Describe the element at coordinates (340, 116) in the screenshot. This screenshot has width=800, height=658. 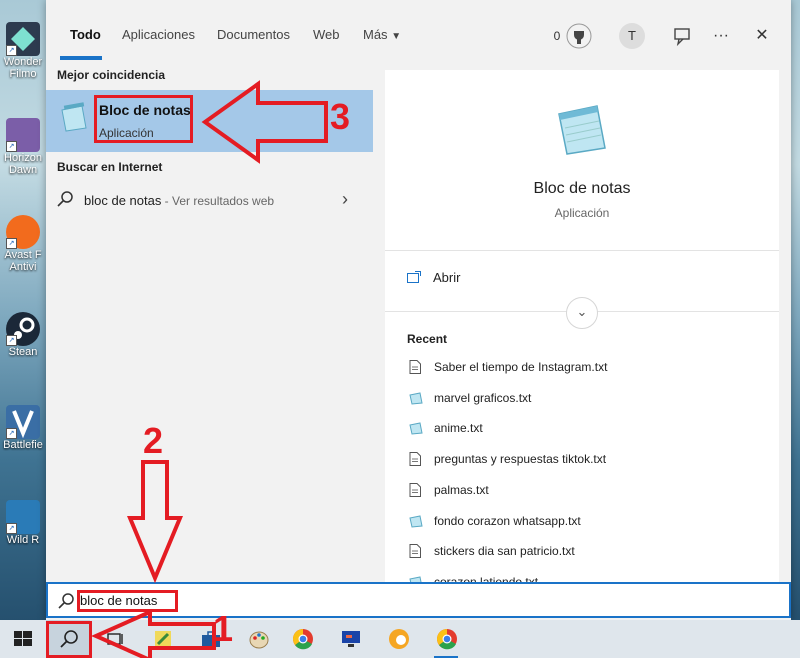
I see `annotation-number-3: 3` at that location.